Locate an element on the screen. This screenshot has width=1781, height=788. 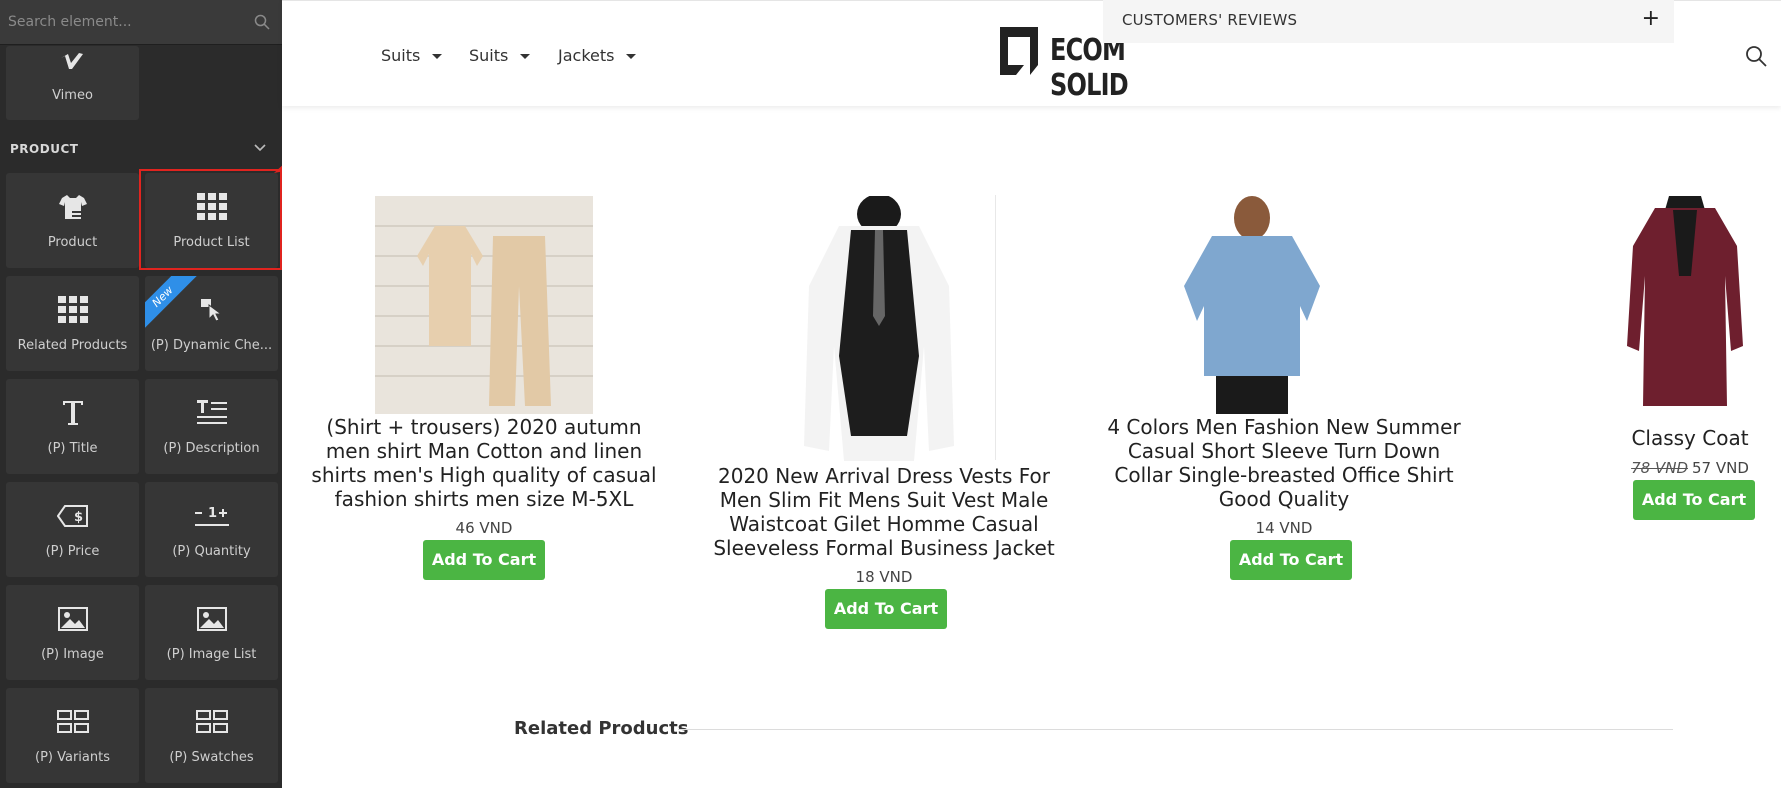
product-price: 18 VND is located at coordinates (884, 577).